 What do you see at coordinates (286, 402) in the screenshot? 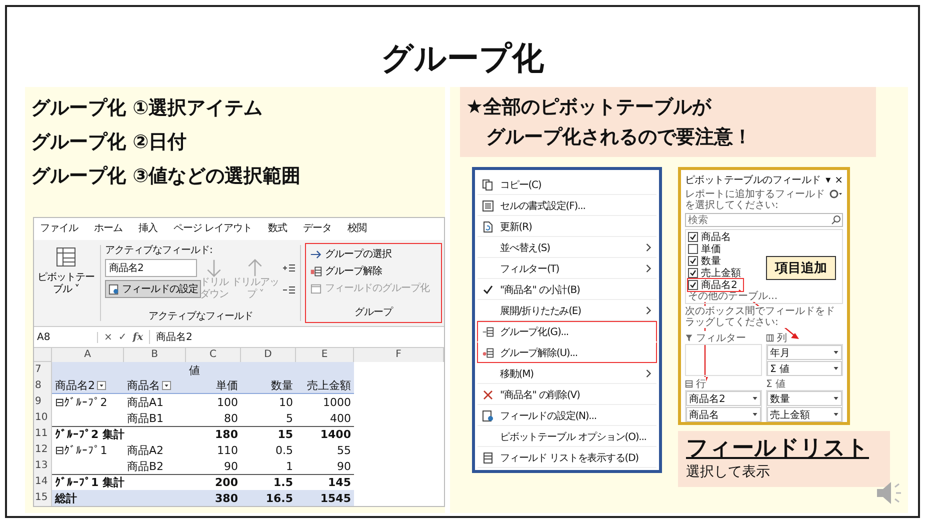
I see `table-cell-text: 10` at bounding box center [286, 402].